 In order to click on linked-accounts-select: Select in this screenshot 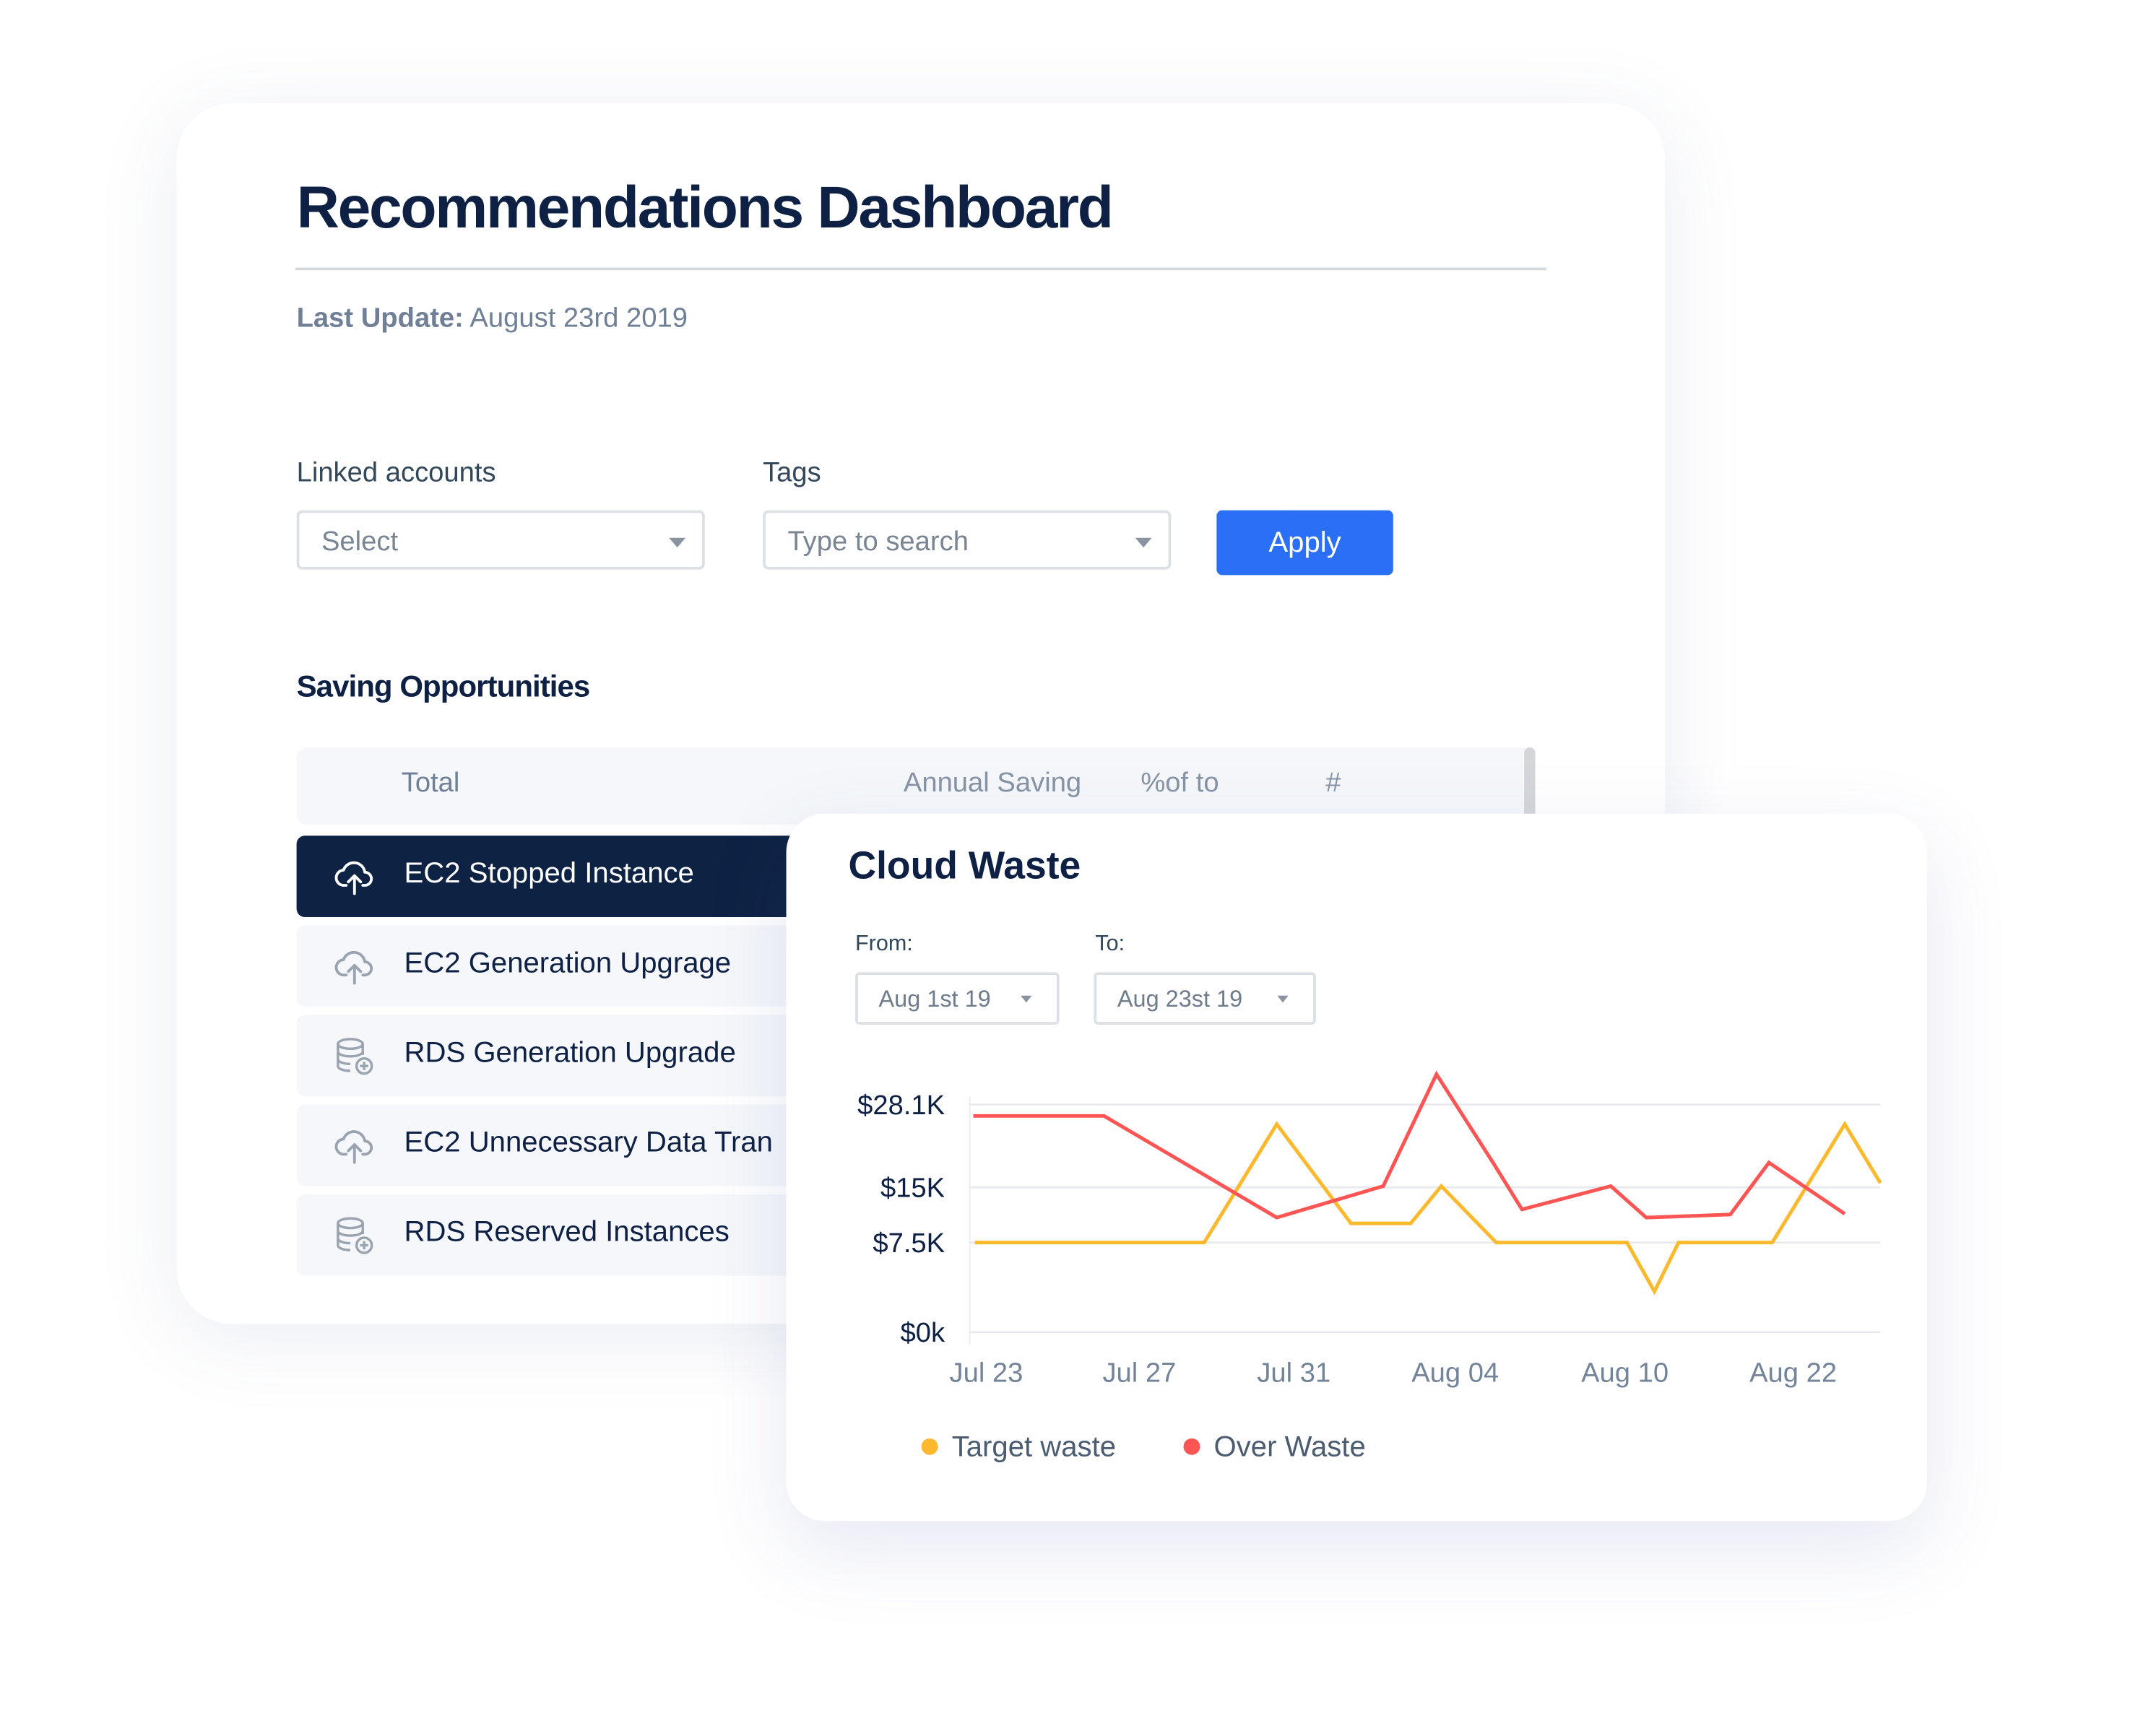, I will do `click(500, 540)`.